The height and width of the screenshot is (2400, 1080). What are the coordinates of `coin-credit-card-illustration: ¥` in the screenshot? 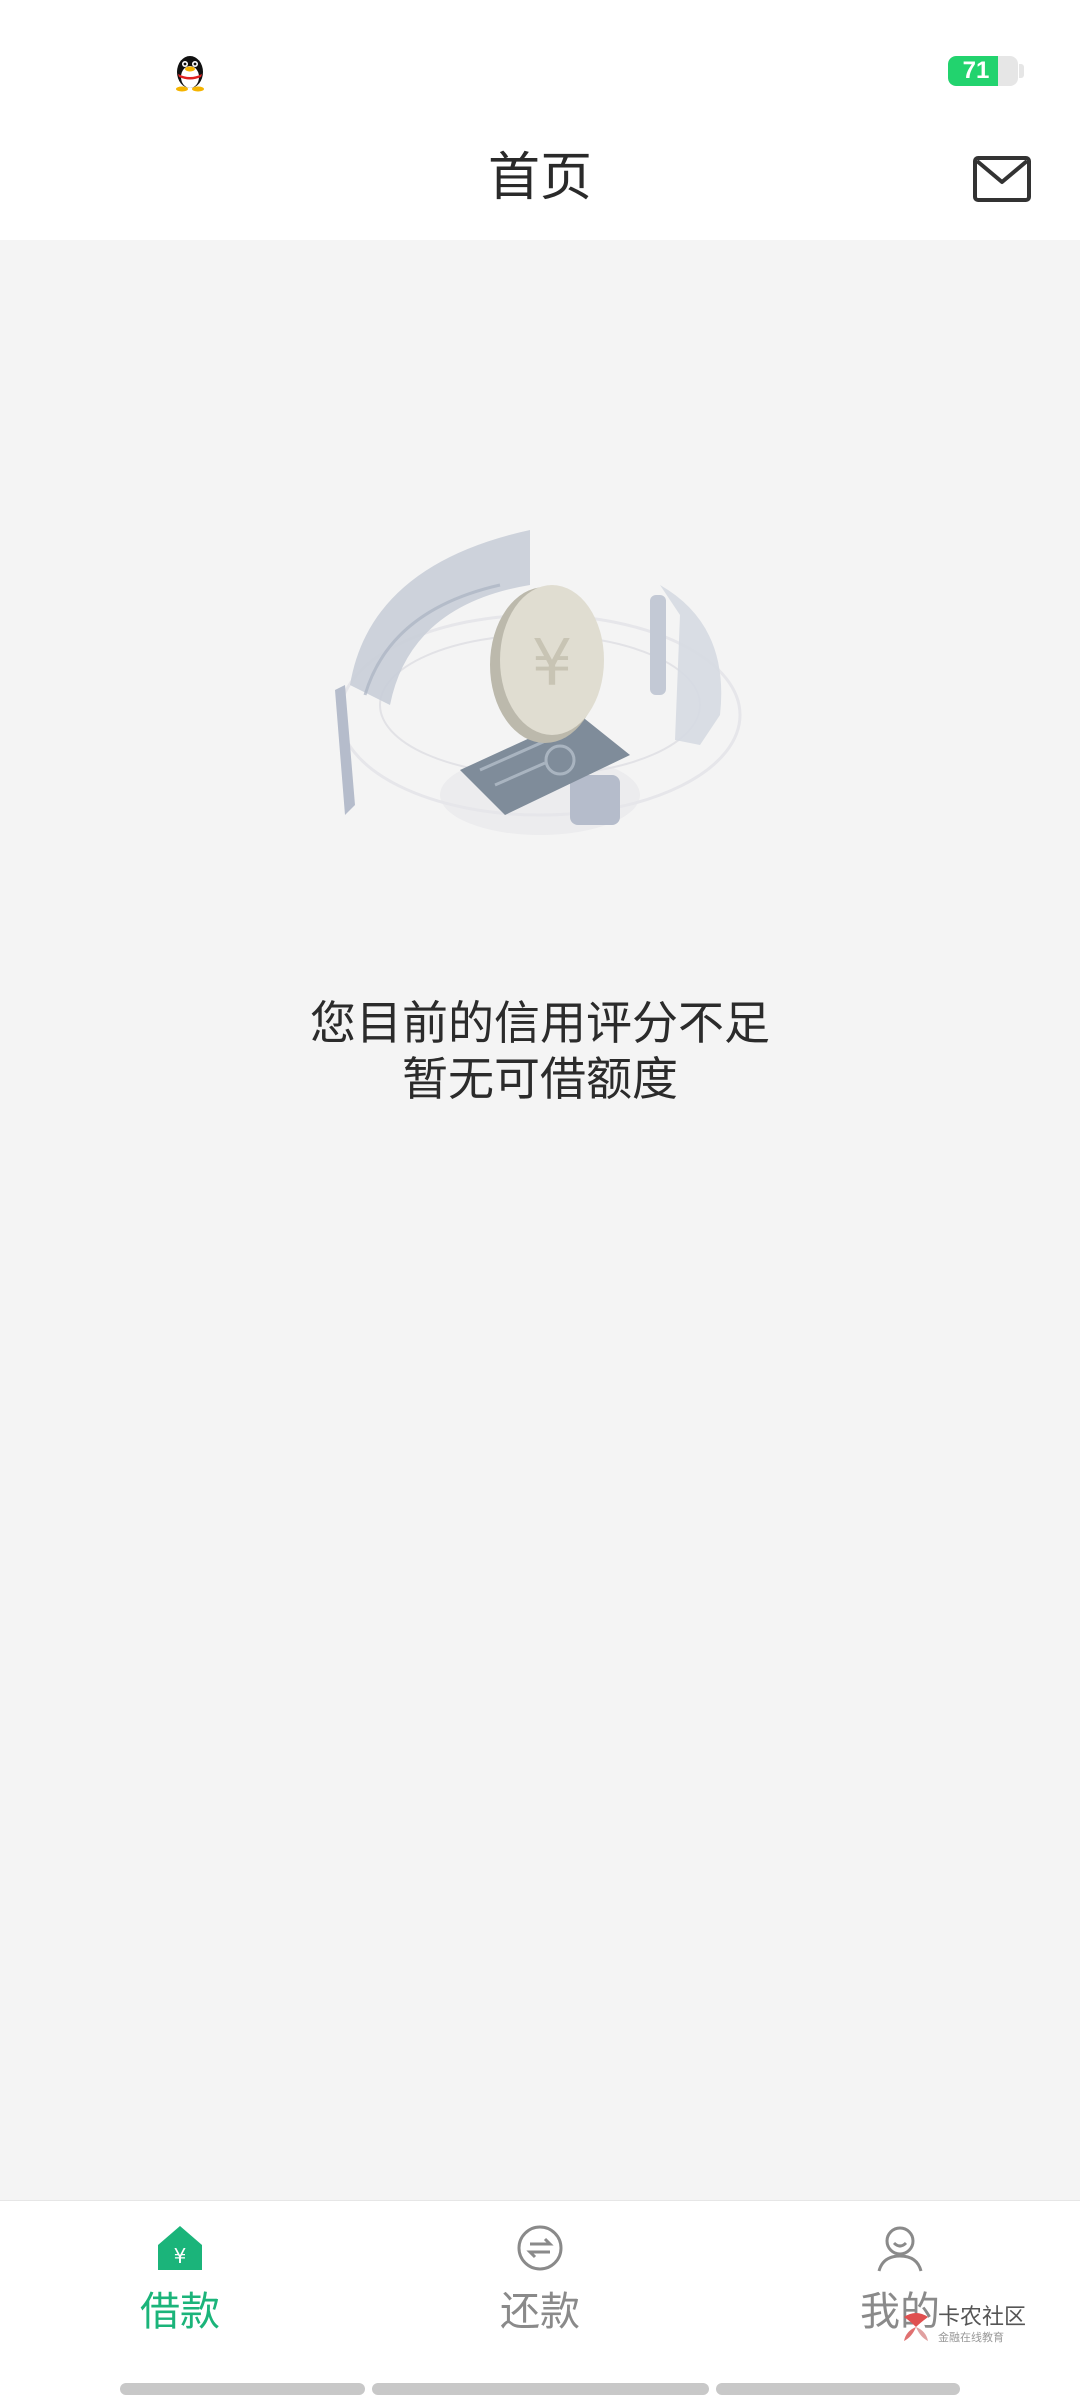 It's located at (538, 682).